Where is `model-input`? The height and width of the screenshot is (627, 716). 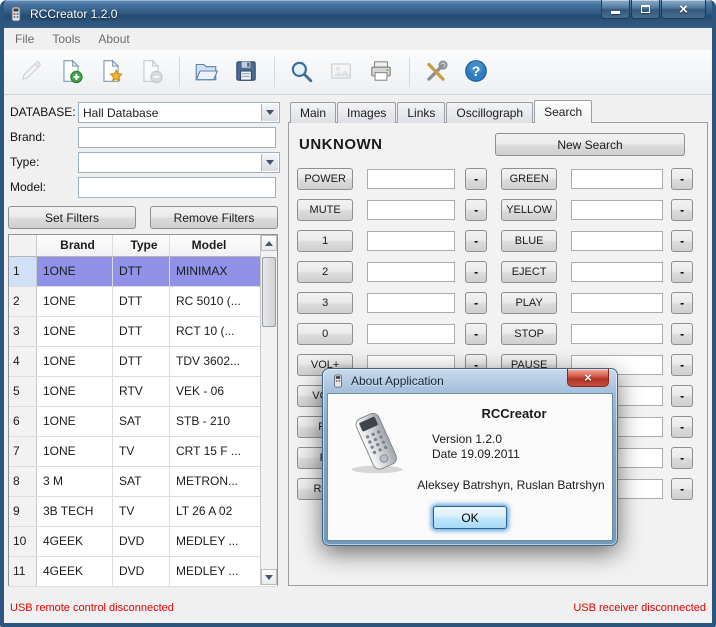 model-input is located at coordinates (178, 187).